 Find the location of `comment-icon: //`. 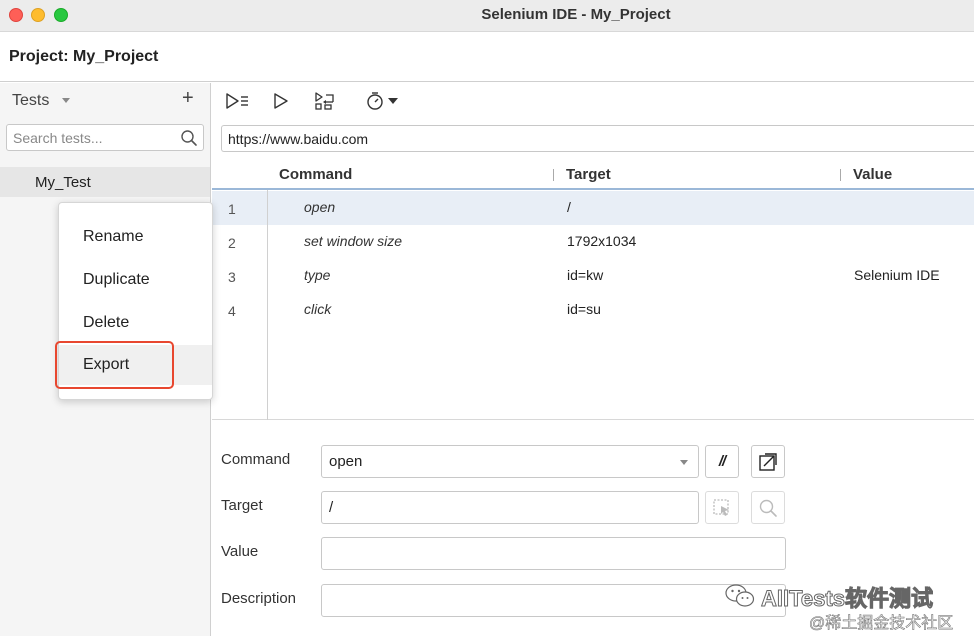

comment-icon: // is located at coordinates (722, 461).